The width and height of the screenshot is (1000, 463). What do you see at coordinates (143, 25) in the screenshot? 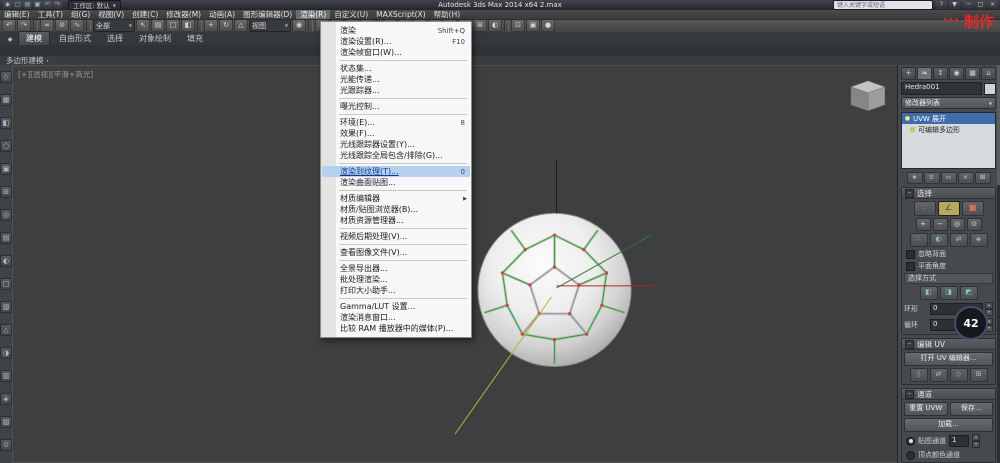
I see `select-object-icon: ↖` at bounding box center [143, 25].